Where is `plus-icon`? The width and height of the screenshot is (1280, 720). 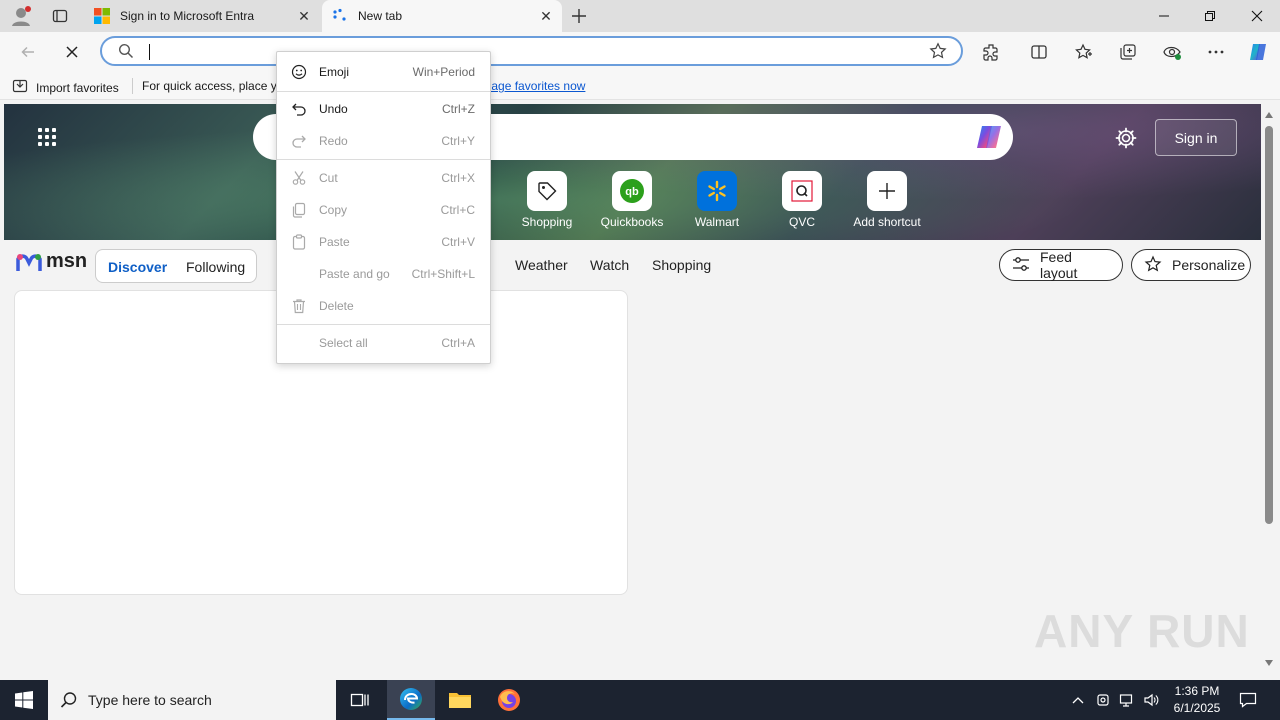
plus-icon is located at coordinates (887, 191).